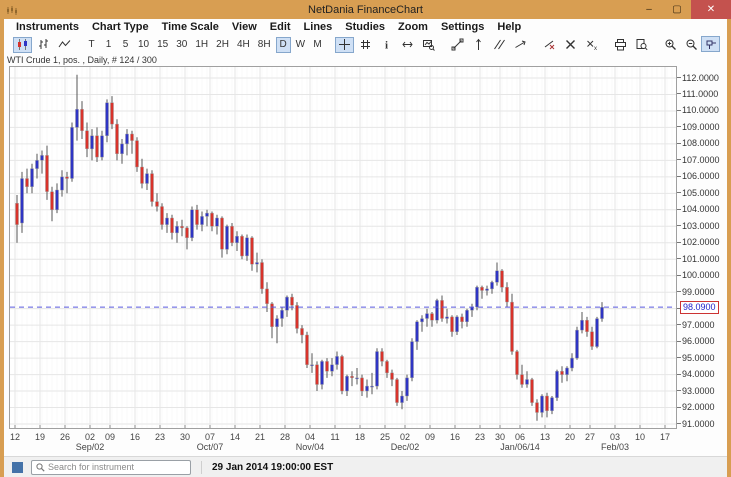 Image resolution: width=731 pixels, height=477 pixels. I want to click on menu-lines: Lines, so click(318, 27).